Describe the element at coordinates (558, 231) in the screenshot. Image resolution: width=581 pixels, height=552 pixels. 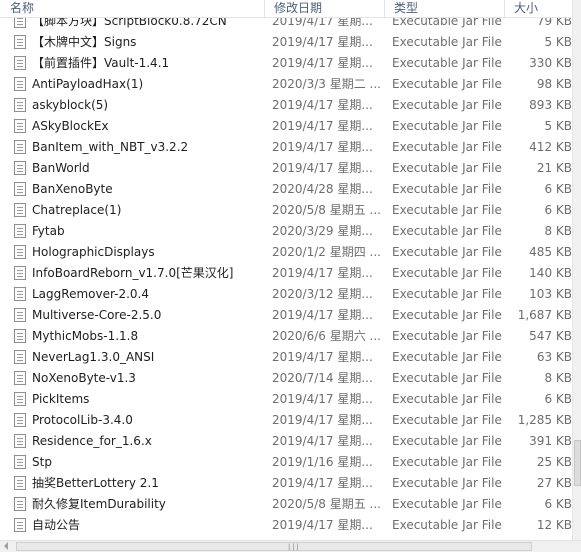
I see `file-size: 8 KB` at that location.